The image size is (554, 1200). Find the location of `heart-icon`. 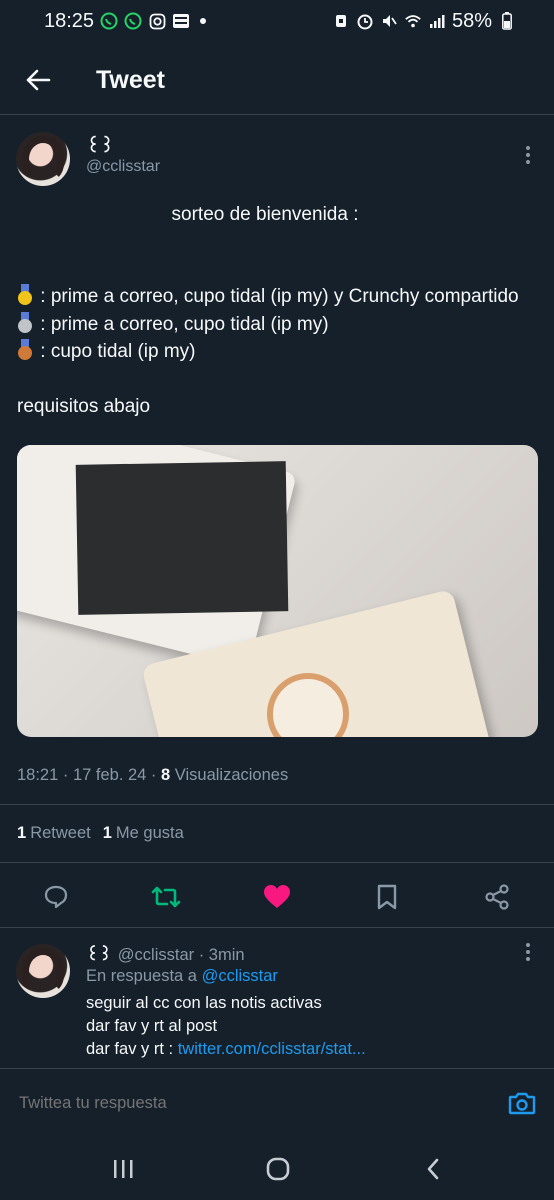

heart-icon is located at coordinates (277, 896).